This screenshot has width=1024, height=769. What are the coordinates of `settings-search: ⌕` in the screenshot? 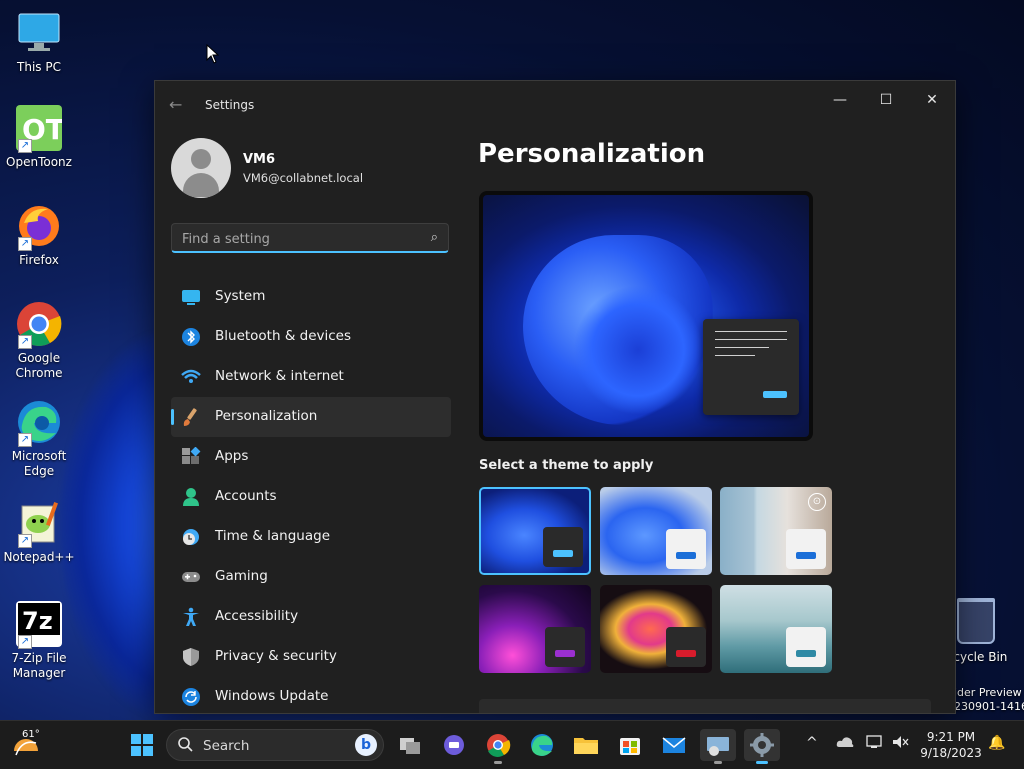 It's located at (310, 238).